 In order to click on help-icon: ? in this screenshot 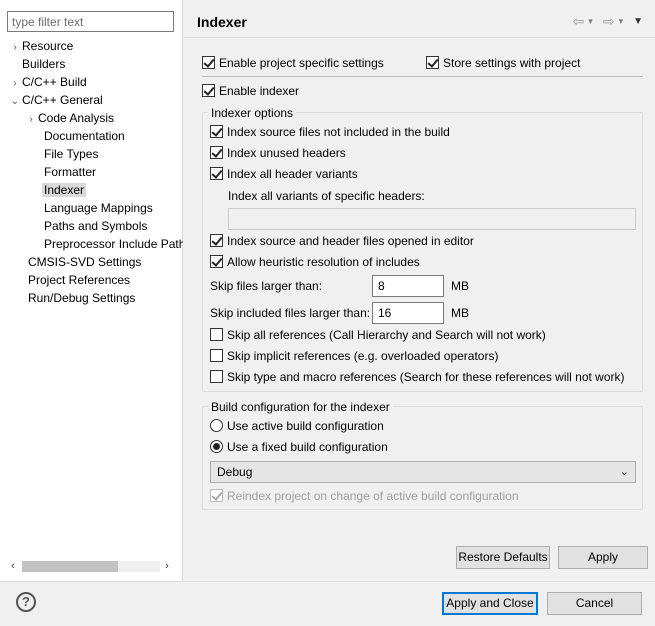, I will do `click(26, 602)`.